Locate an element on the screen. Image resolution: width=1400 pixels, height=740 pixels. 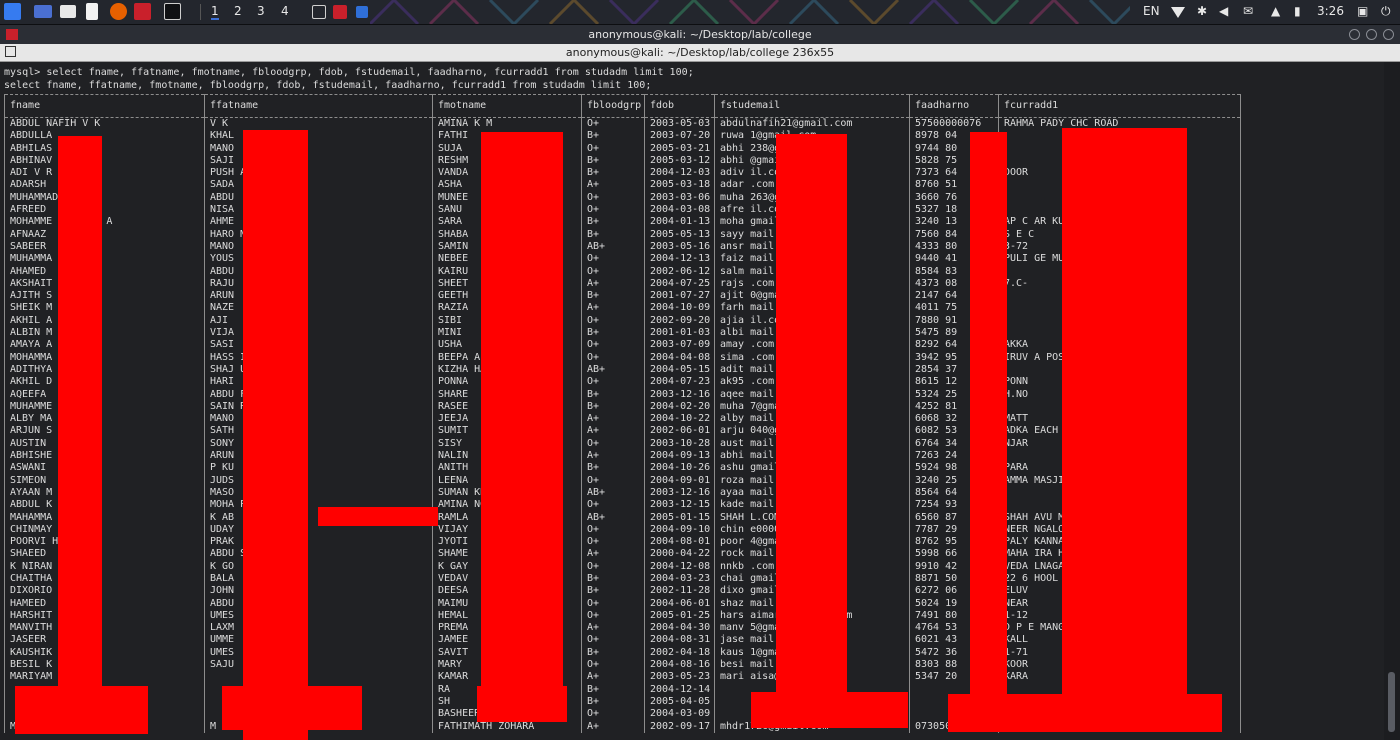
cell-fdob: 2004-09-10 is located at coordinates (679, 530).